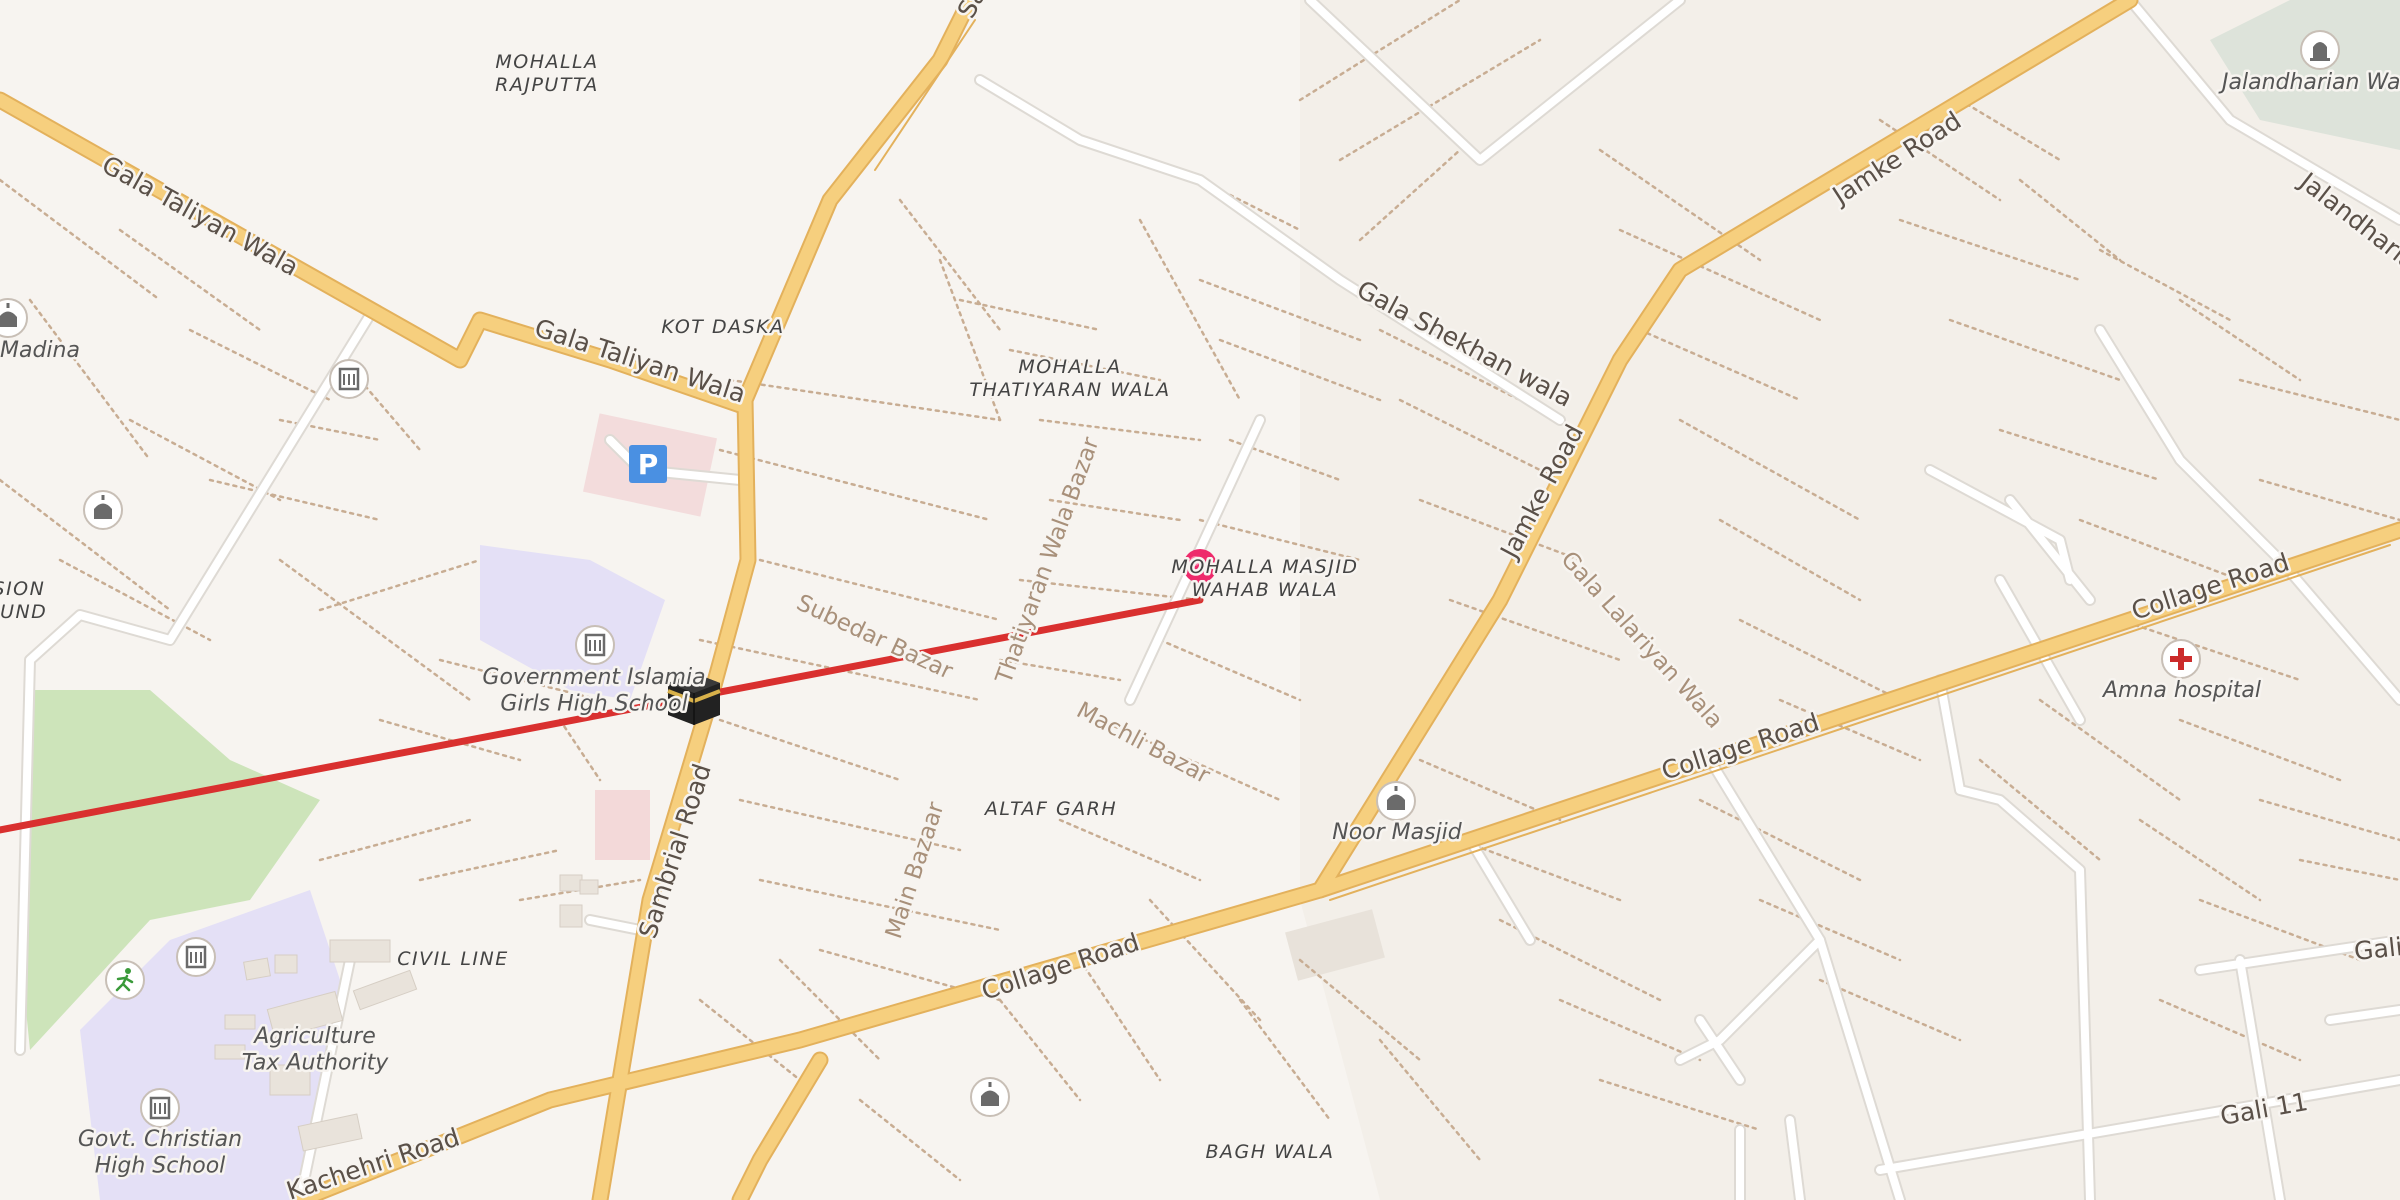  What do you see at coordinates (315, 1049) in the screenshot?
I see `poi-label: Agriculture Tax Authority` at bounding box center [315, 1049].